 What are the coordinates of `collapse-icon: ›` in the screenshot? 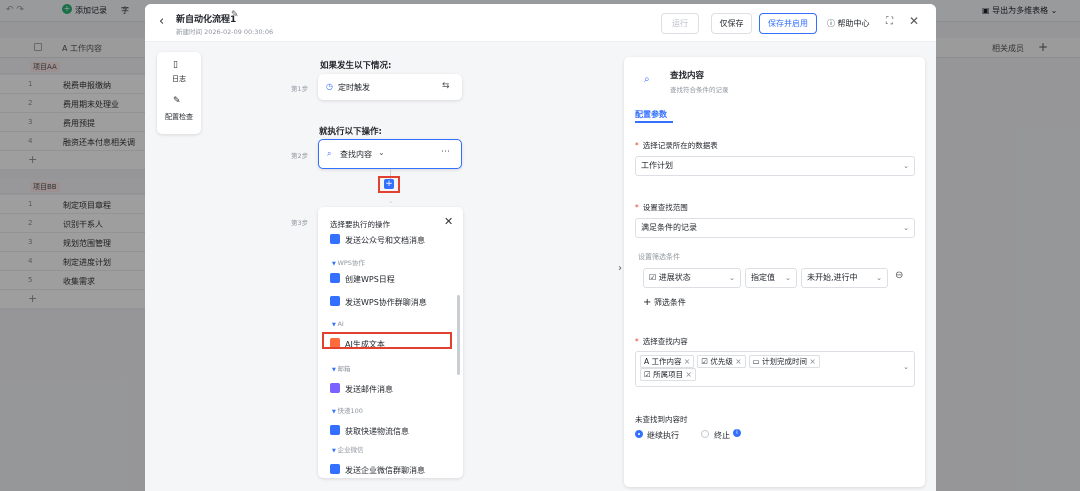 It's located at (620, 268).